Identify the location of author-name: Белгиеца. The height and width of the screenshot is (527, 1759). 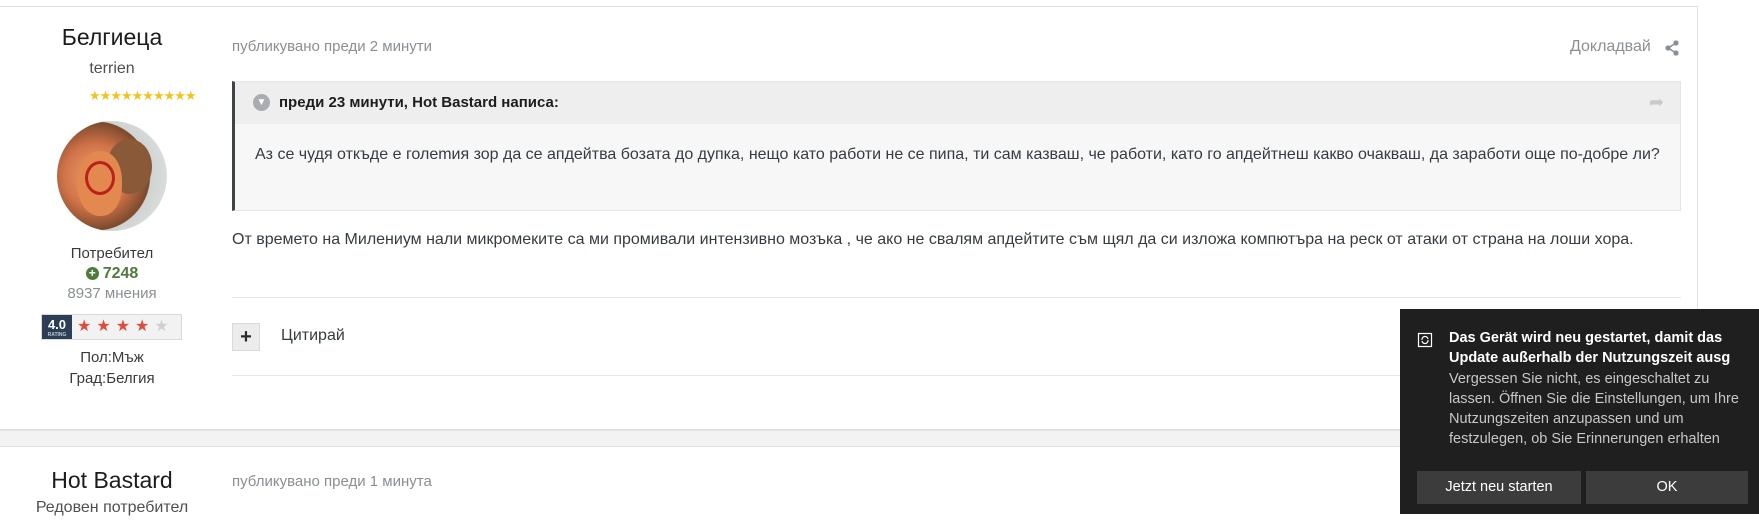
(112, 37).